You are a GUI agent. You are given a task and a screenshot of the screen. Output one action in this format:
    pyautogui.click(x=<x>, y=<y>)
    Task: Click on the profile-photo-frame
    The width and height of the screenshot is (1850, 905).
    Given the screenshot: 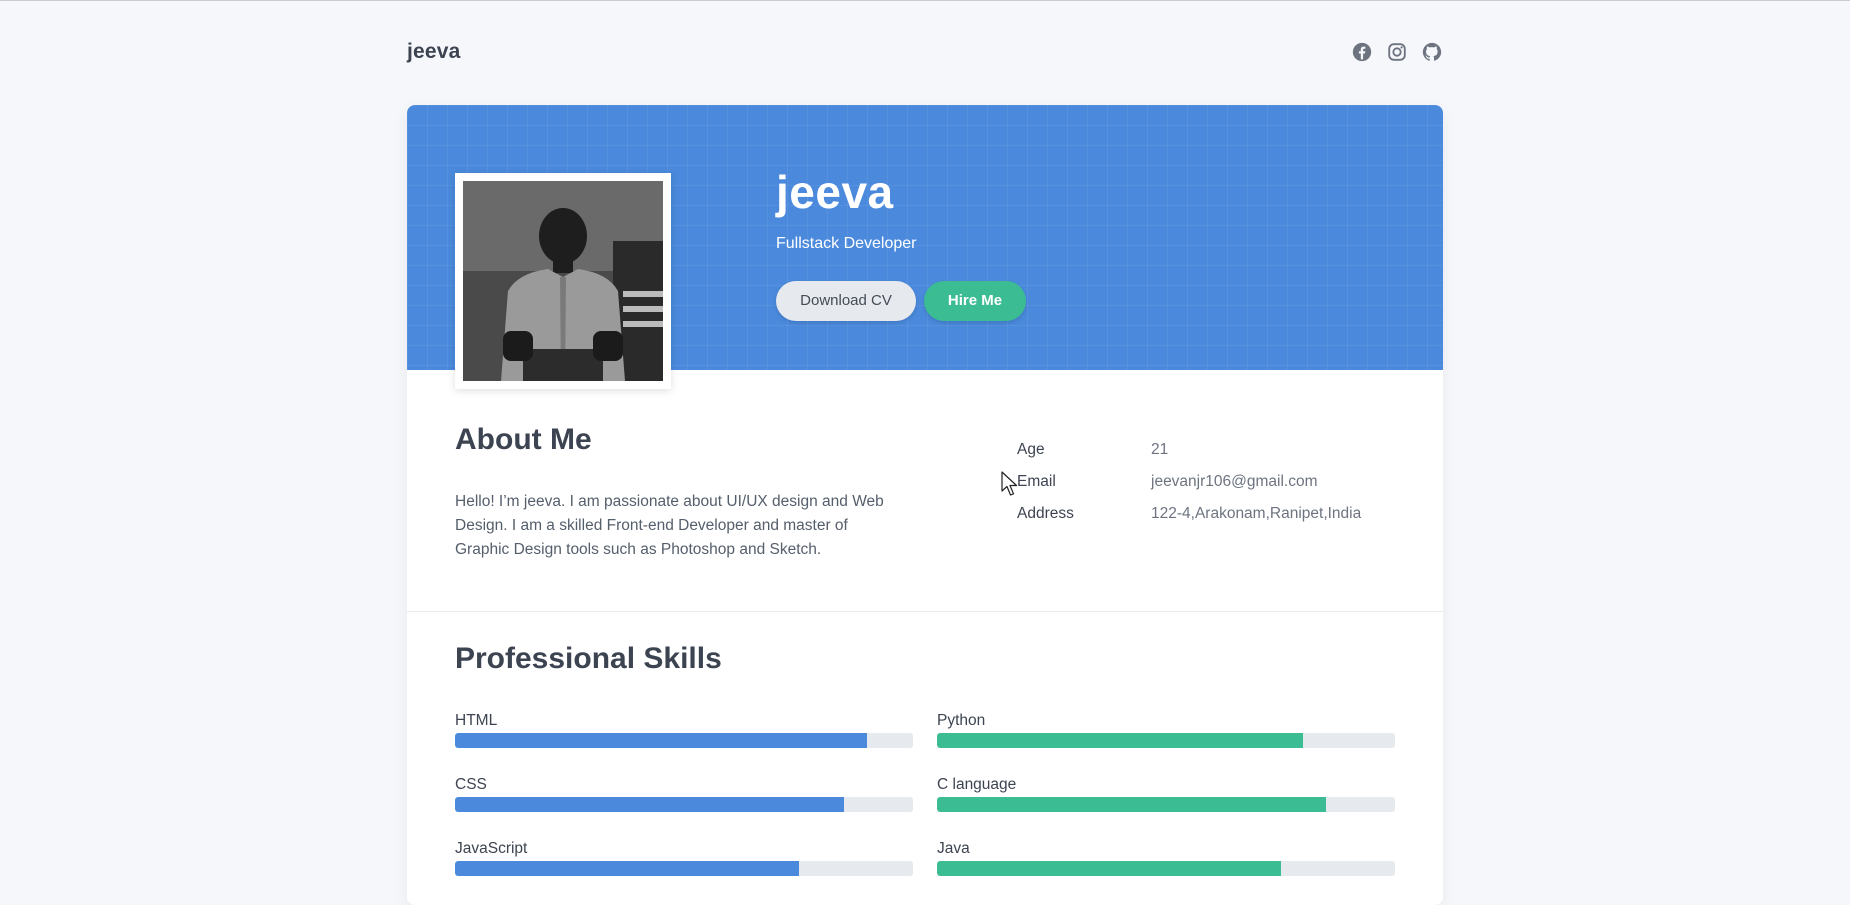 What is the action you would take?
    pyautogui.click(x=563, y=281)
    